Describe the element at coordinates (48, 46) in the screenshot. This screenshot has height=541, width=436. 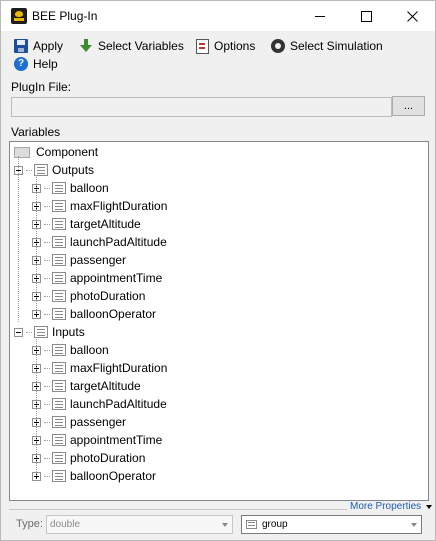
I see `apply-label: Apply` at that location.